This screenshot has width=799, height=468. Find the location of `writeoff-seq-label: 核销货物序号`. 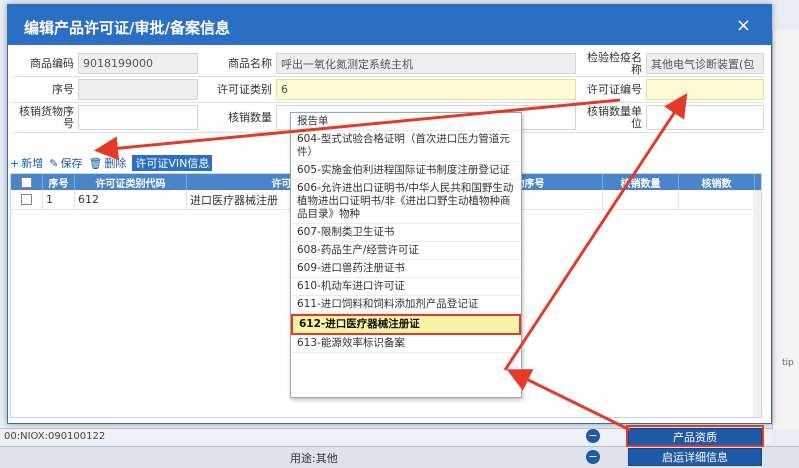

writeoff-seq-label: 核销货物序号 is located at coordinates (46, 117).